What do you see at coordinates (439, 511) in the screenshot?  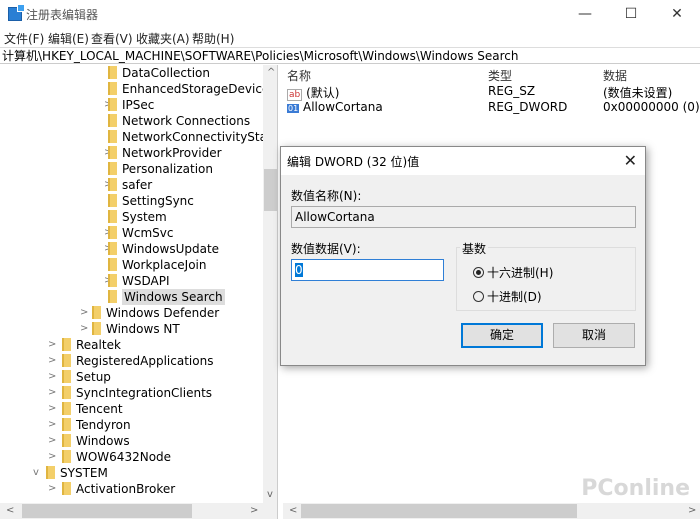 I see `values-hscroll-thumb` at bounding box center [439, 511].